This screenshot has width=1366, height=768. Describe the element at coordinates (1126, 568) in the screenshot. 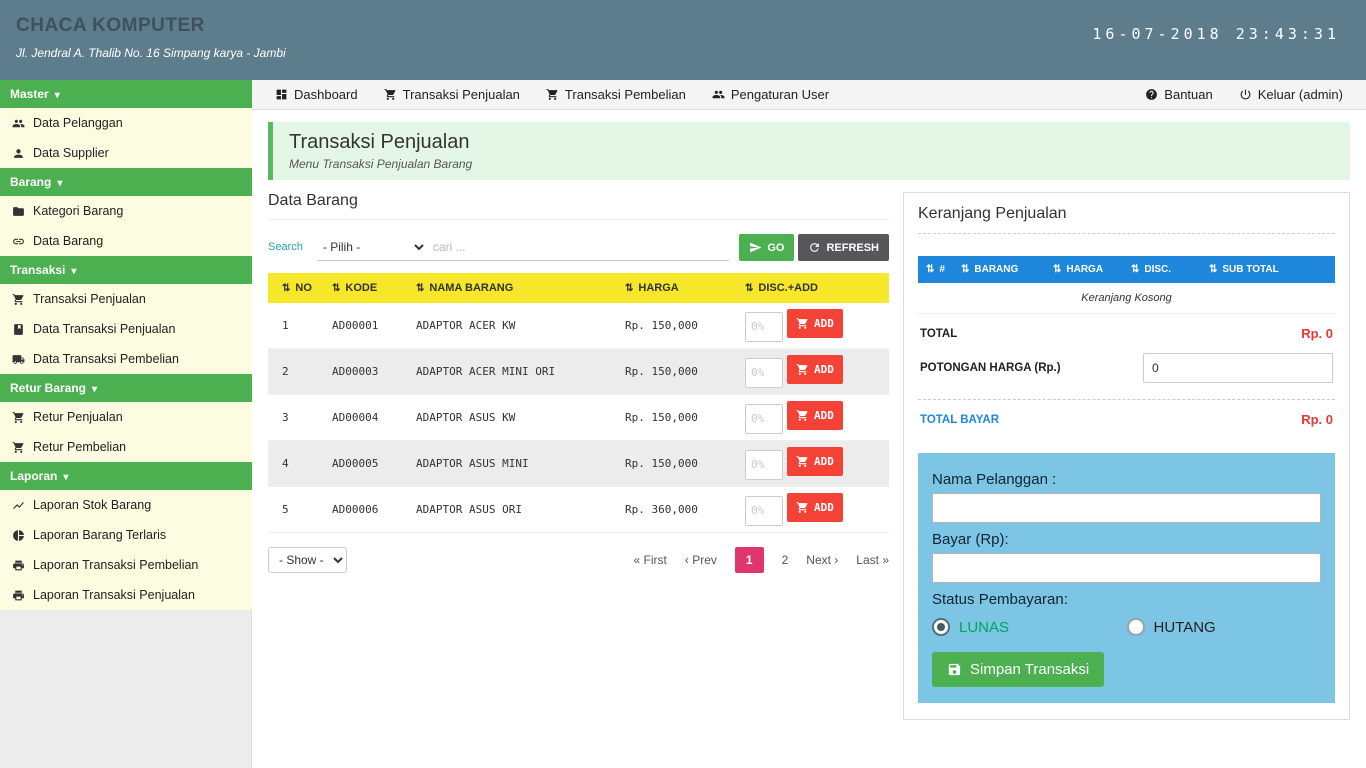

I see `bayar-input` at that location.